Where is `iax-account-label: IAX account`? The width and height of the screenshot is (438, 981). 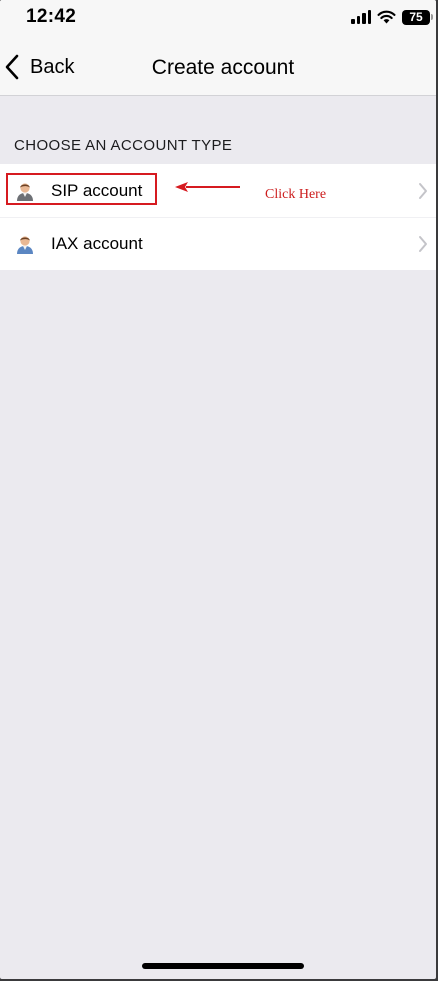
iax-account-label: IAX account is located at coordinates (97, 243).